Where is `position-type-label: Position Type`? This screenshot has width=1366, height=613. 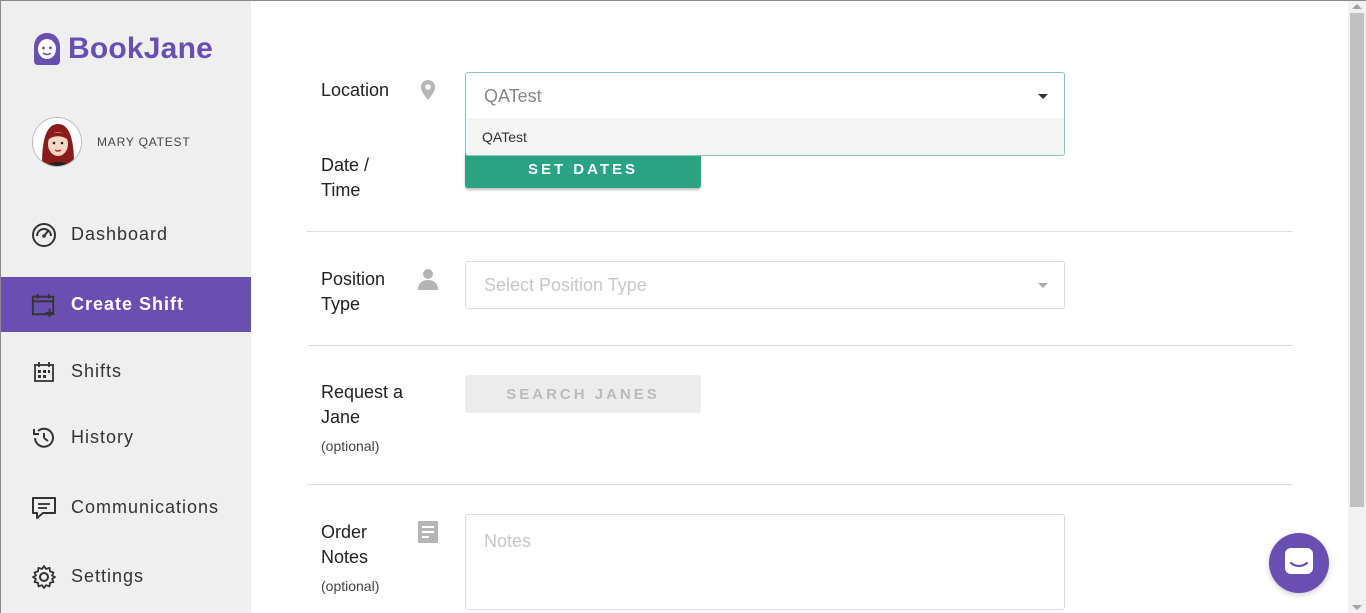 position-type-label: Position Type is located at coordinates (353, 292).